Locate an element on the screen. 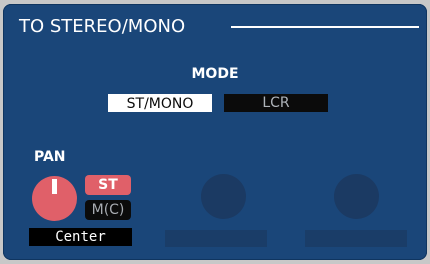 This screenshot has width=430, height=264. pan-st-button: ST is located at coordinates (108, 185).